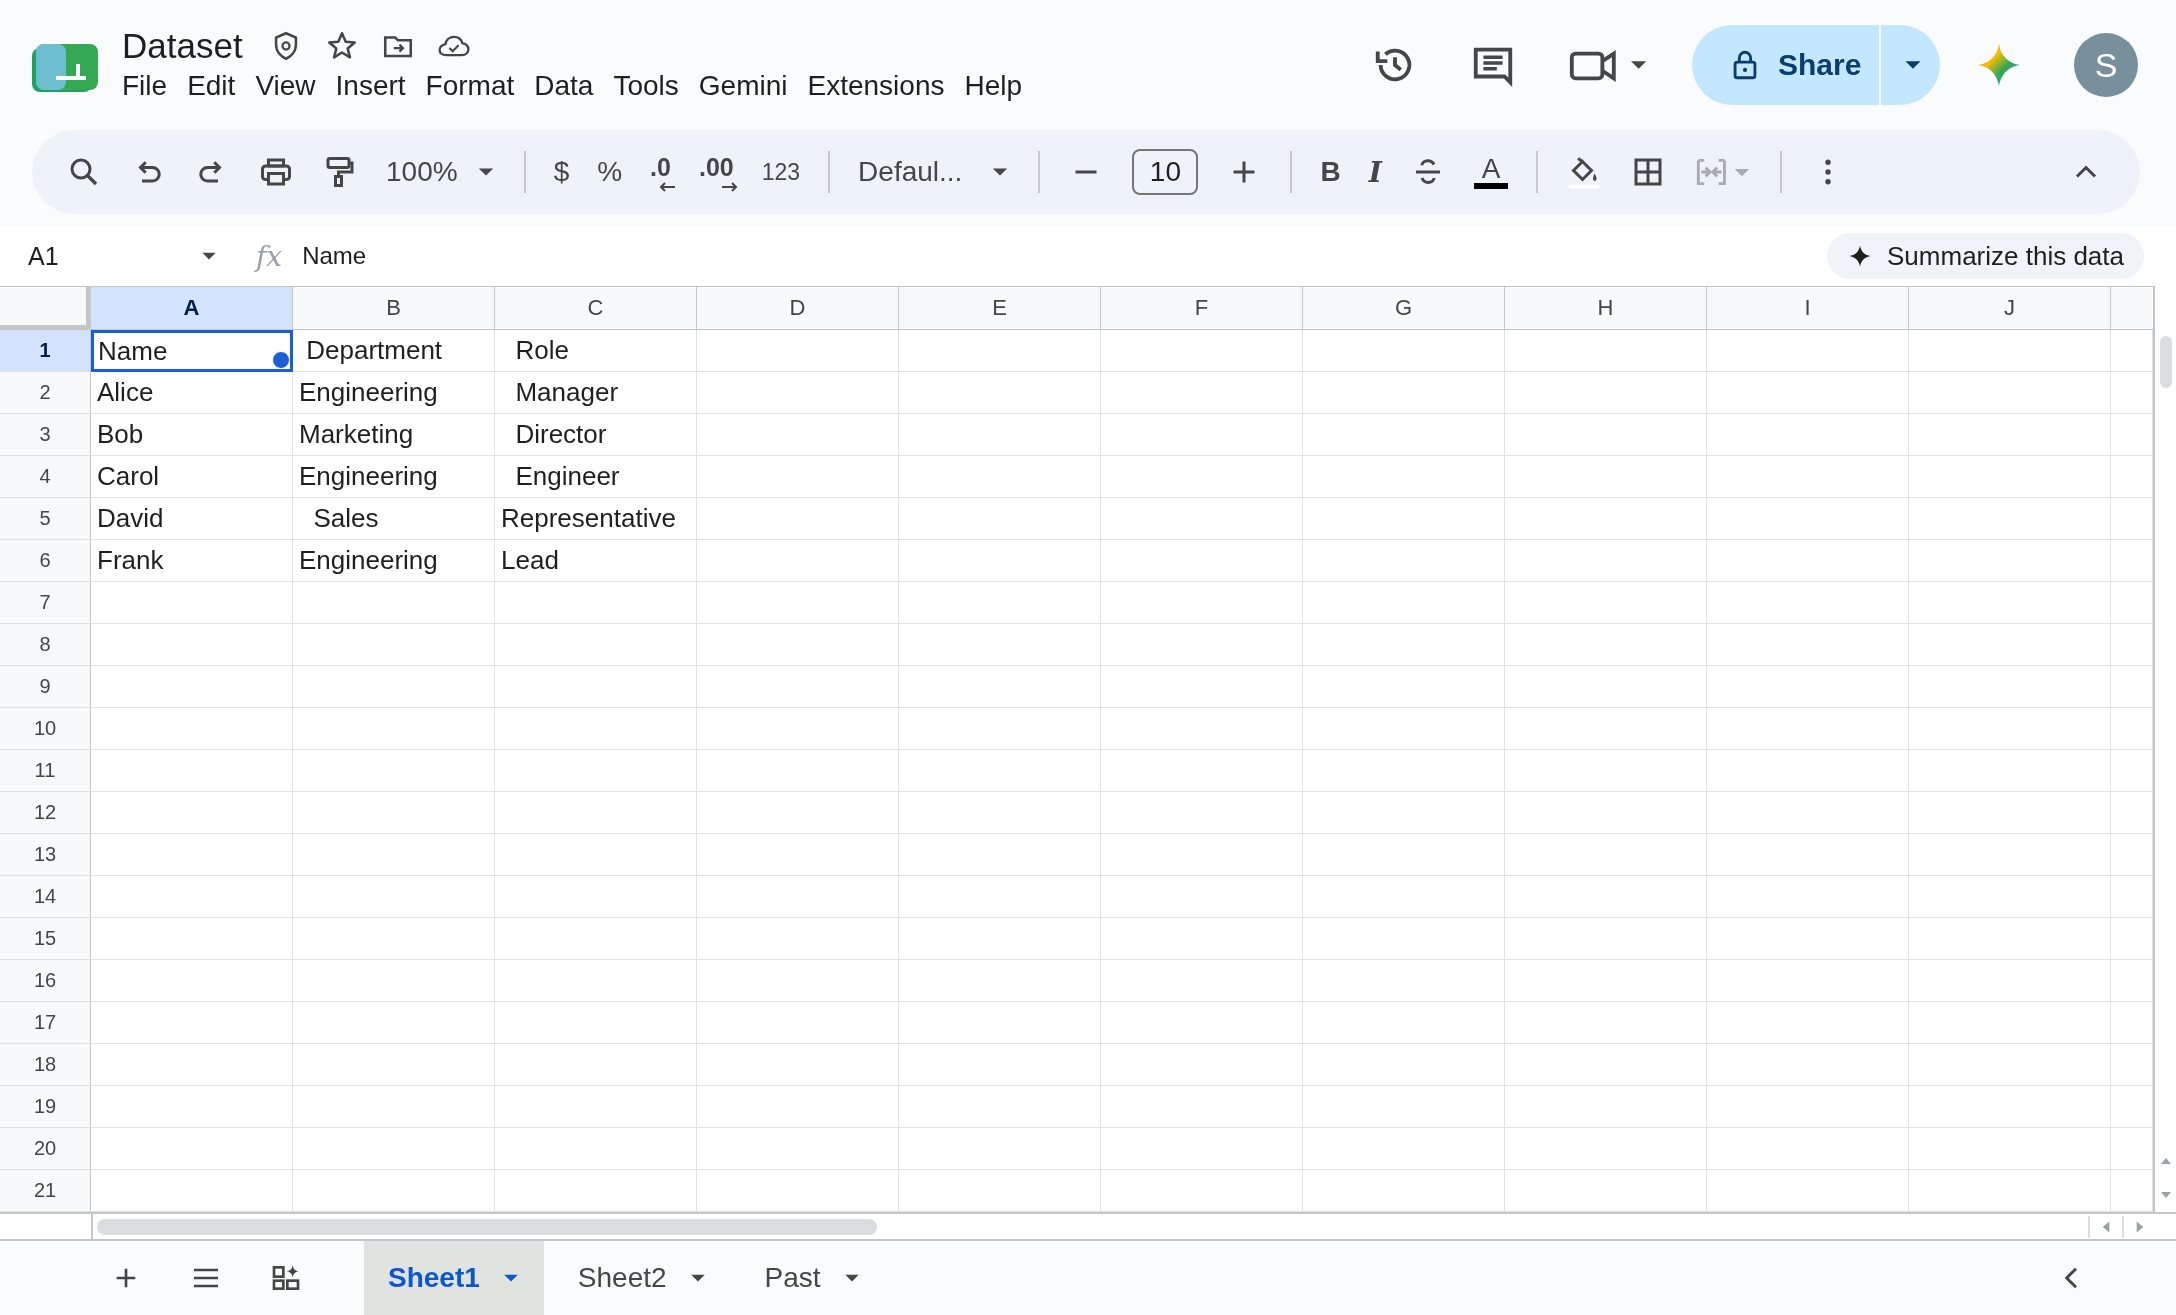 This screenshot has height=1315, width=2176. What do you see at coordinates (45, 729) in the screenshot?
I see `row-header: 10` at bounding box center [45, 729].